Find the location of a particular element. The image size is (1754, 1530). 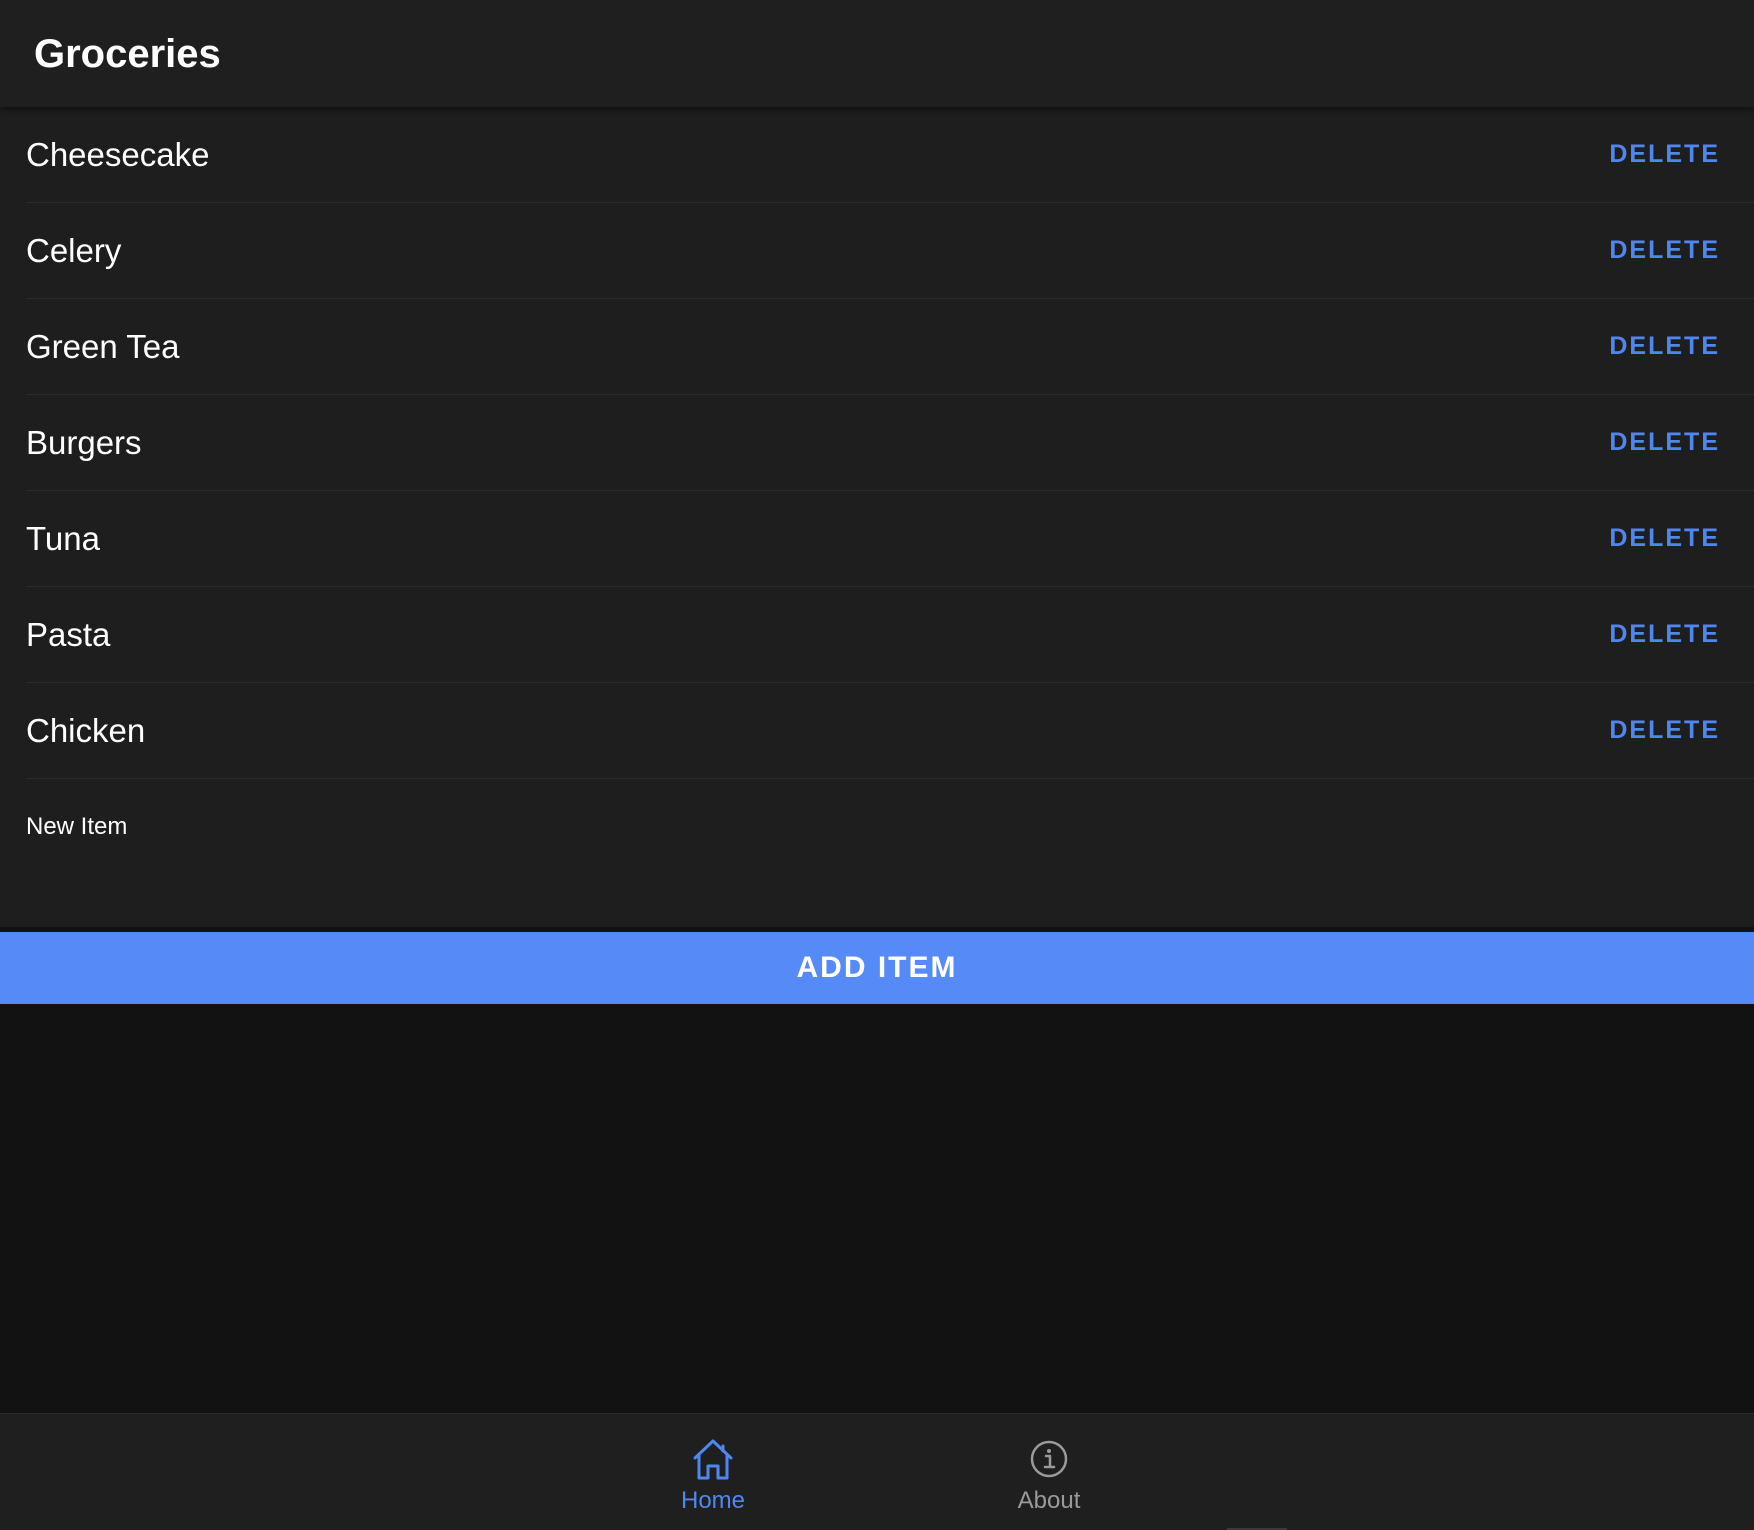

list-item: Tuna DELETE is located at coordinates (890, 539).